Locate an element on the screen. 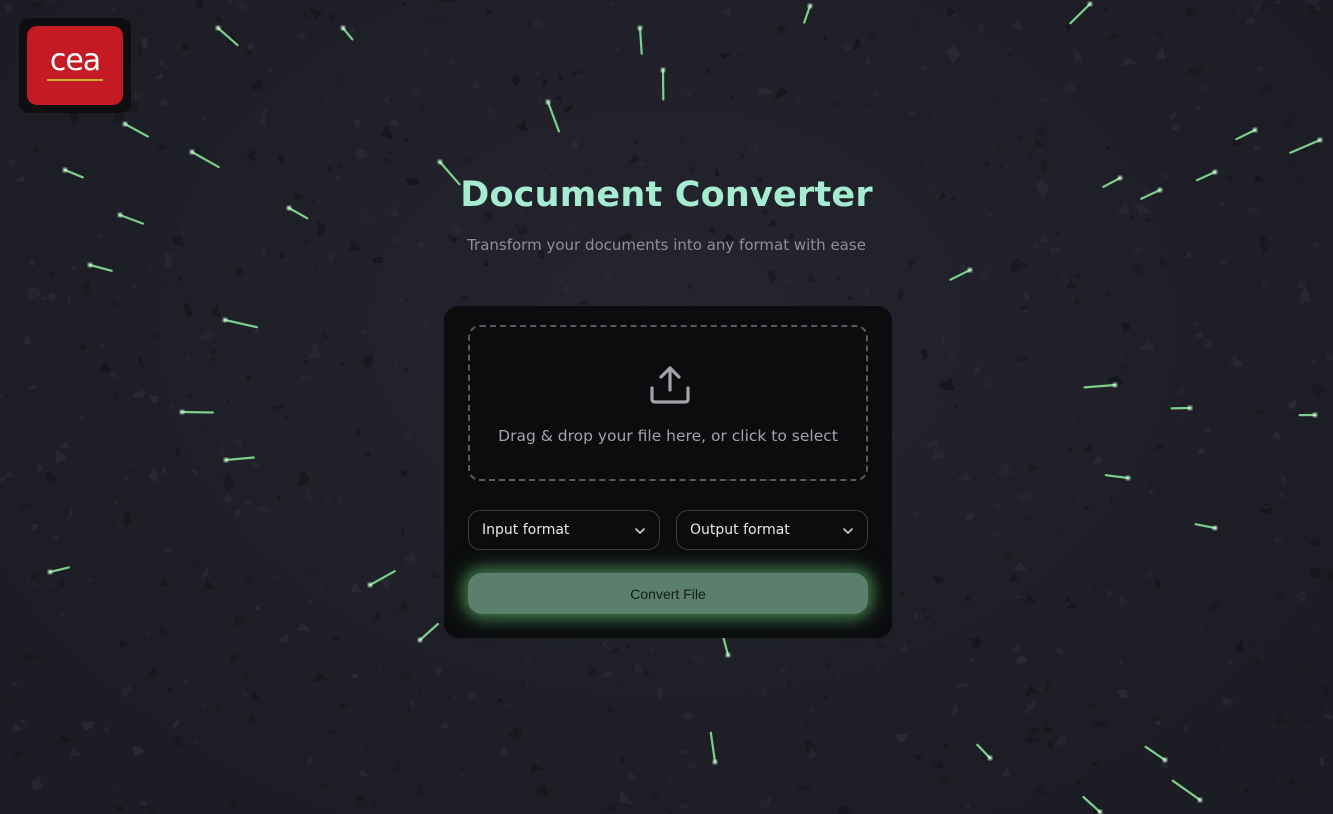 This screenshot has height=814, width=1333. output-format-select: Output format is located at coordinates (772, 530).